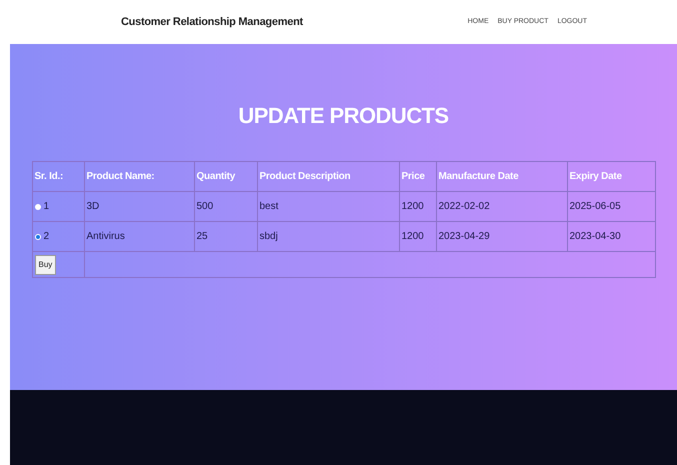  What do you see at coordinates (611, 207) in the screenshot?
I see `table-cell: 2025-06-05` at bounding box center [611, 207].